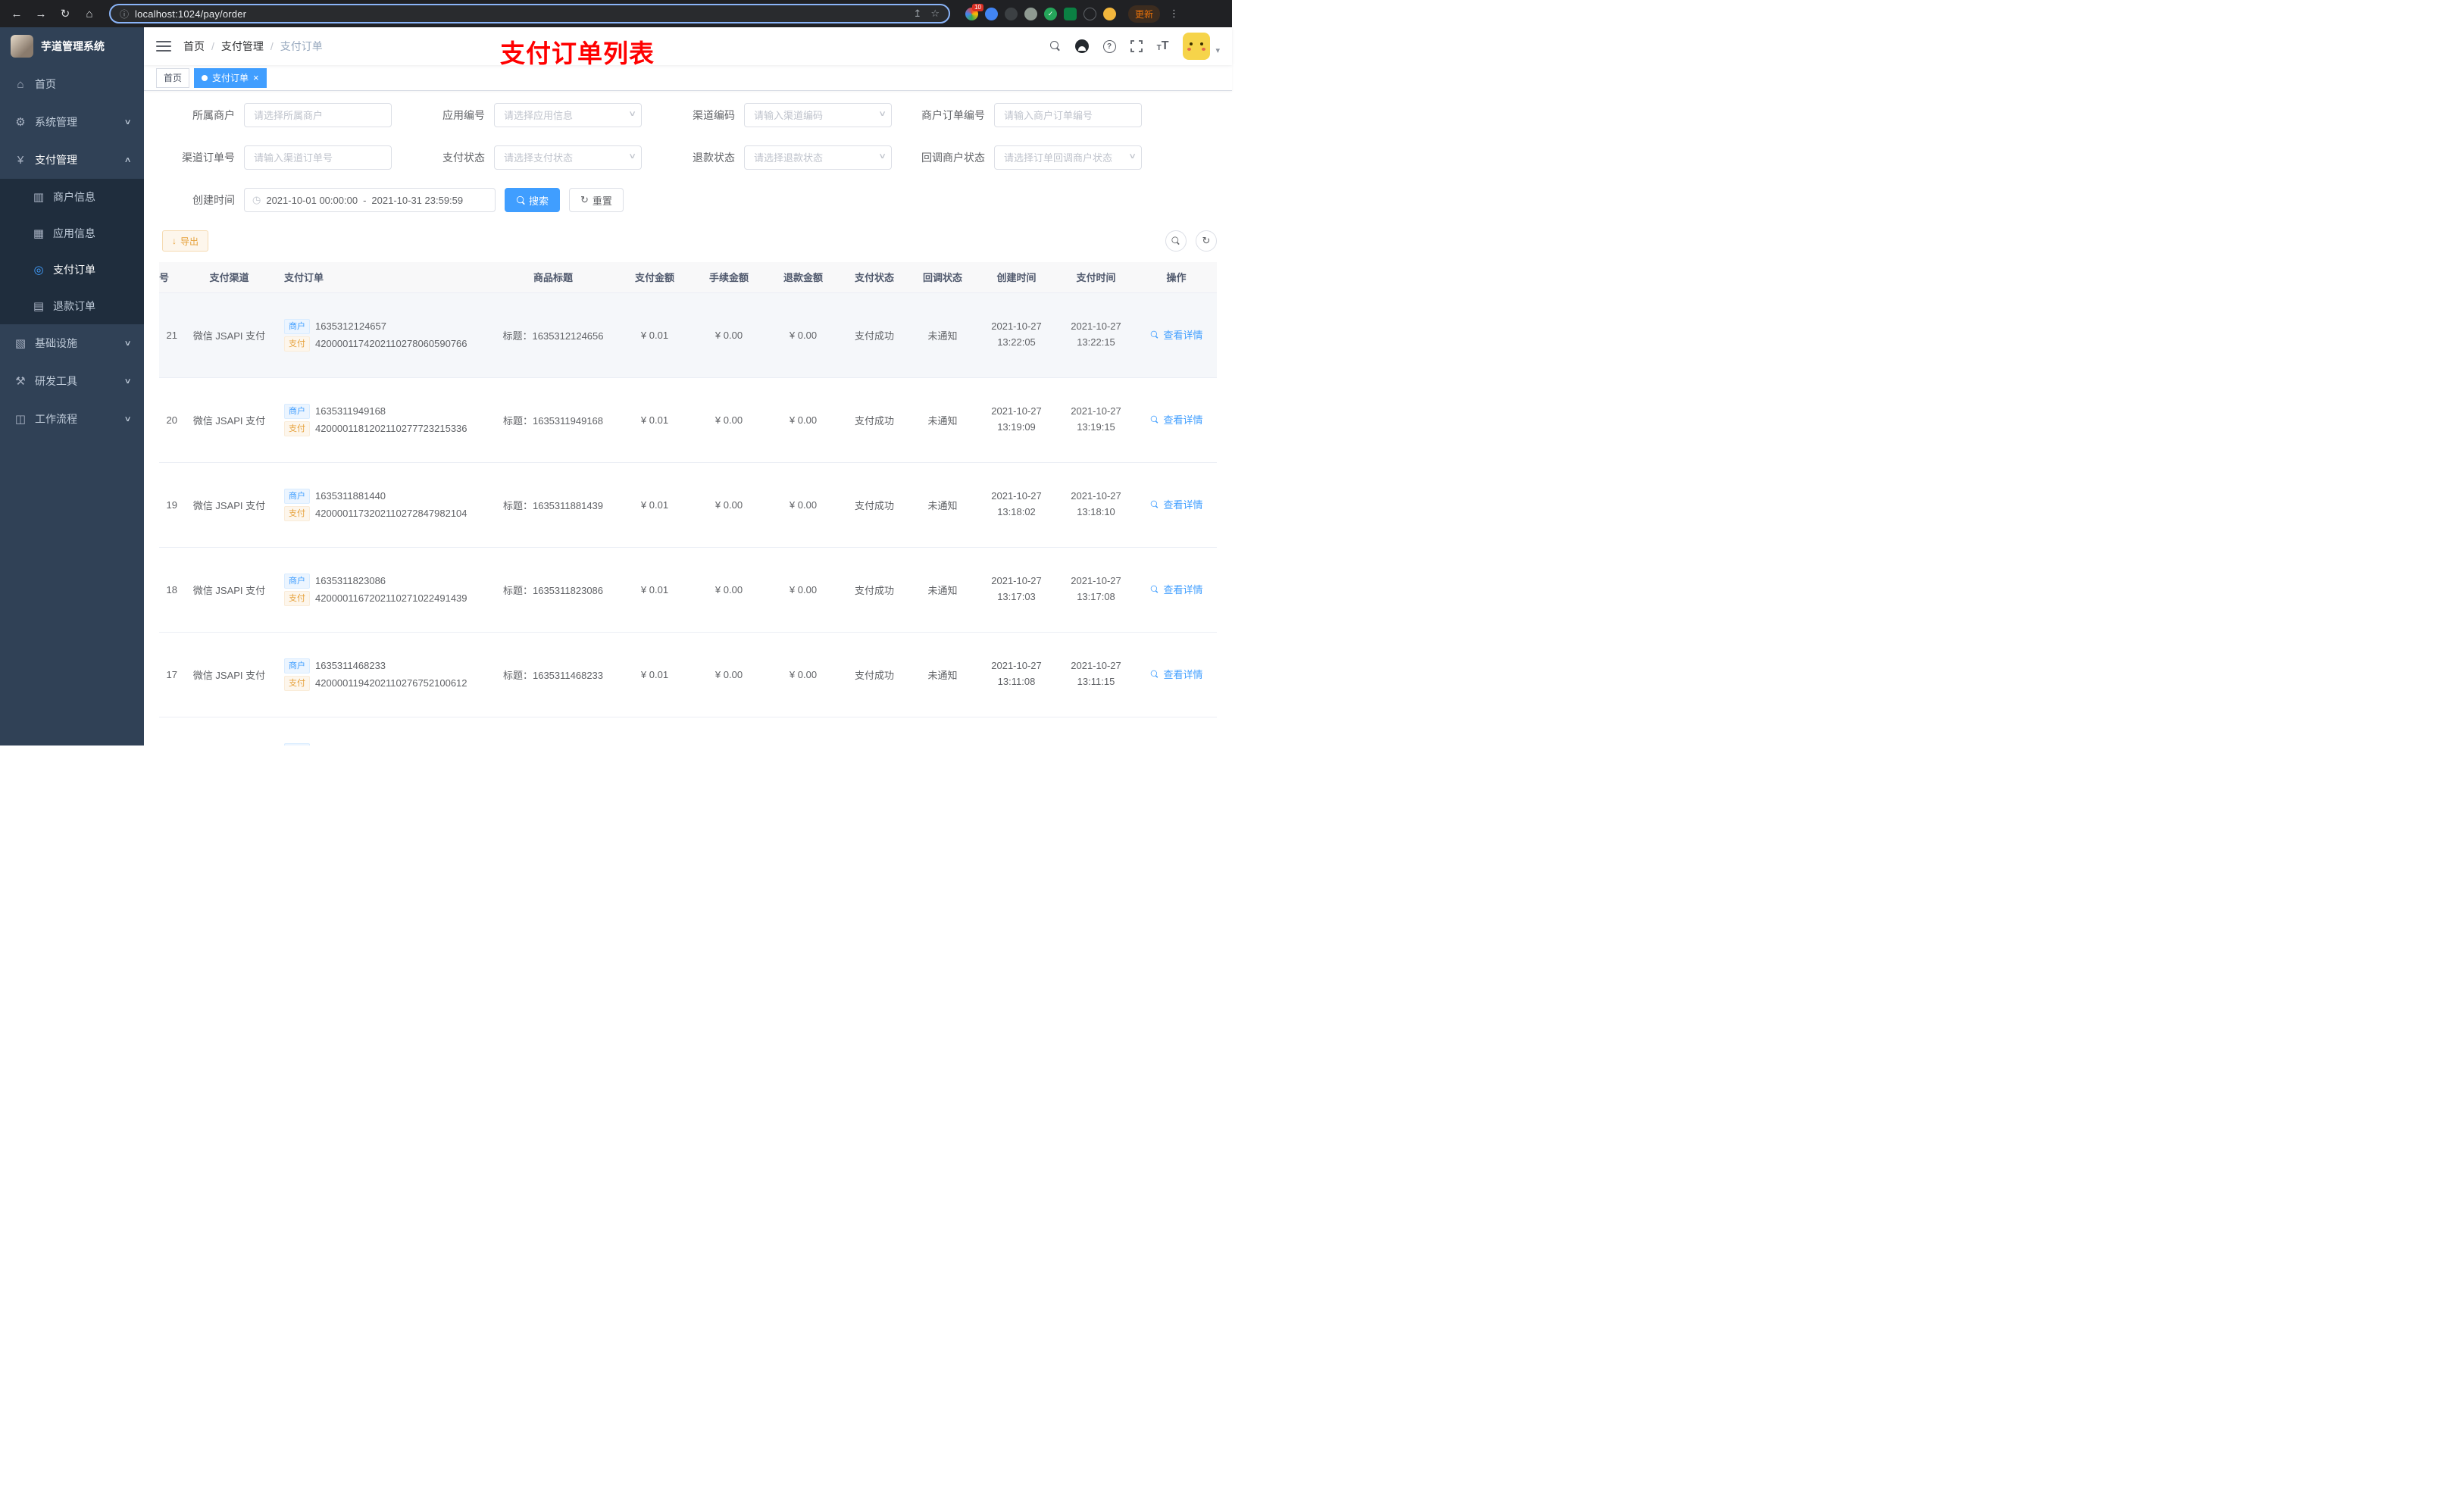 The width and height of the screenshot is (2464, 1491). I want to click on sidebar-item-merchant-info: ▥ 商户信息, so click(72, 197).